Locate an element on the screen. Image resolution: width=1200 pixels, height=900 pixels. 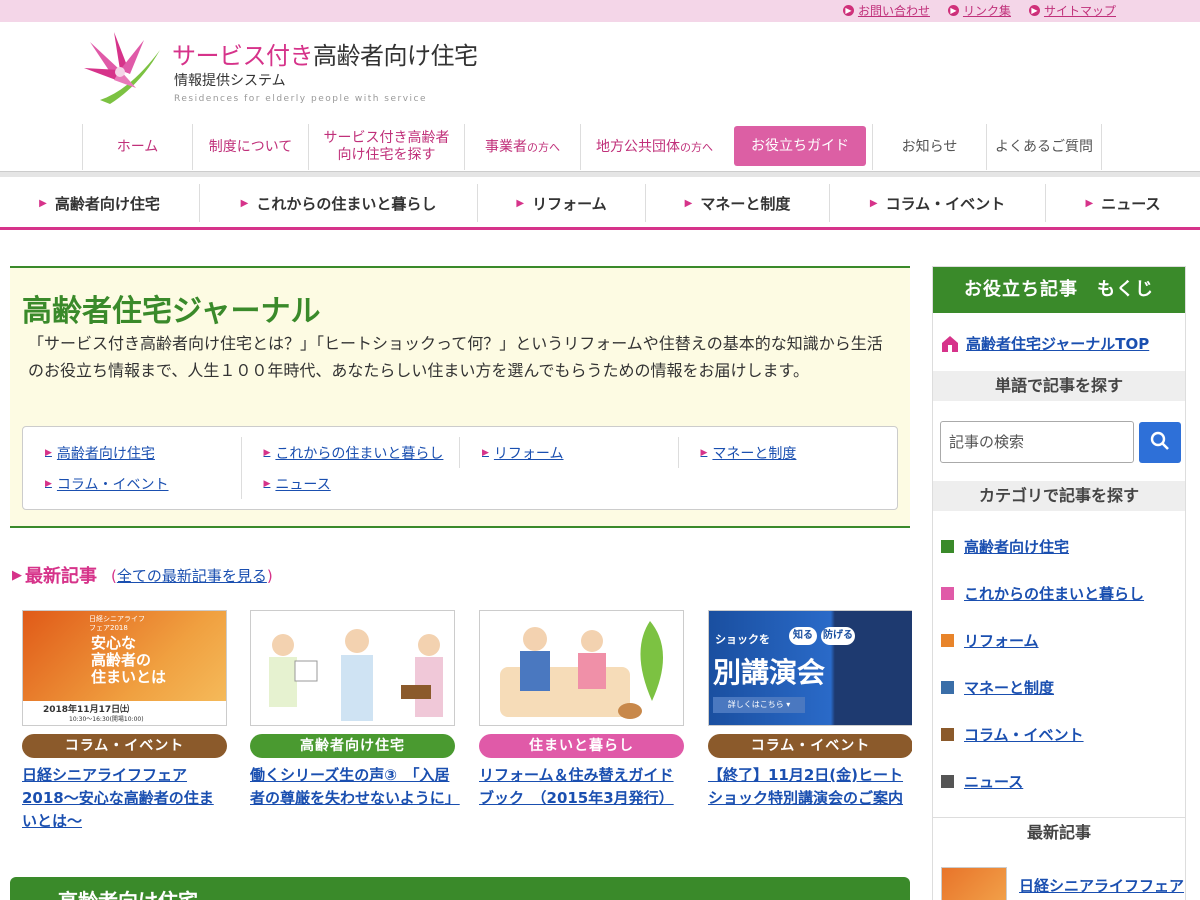
nav-local-gov: 地方公共団体の方へ is located at coordinates (654, 147).